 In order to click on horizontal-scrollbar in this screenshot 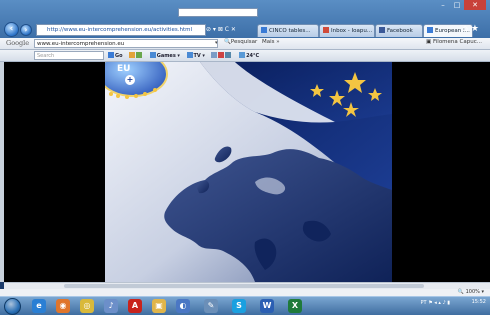, I will do `click(247, 285)`.